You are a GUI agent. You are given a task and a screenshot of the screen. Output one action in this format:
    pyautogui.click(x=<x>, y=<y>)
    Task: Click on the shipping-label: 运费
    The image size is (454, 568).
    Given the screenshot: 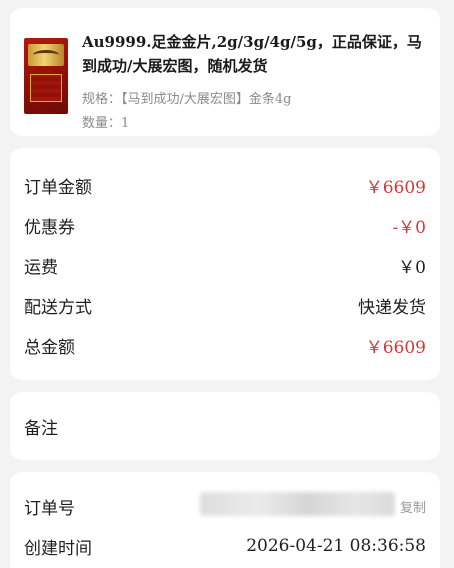 What is the action you would take?
    pyautogui.click(x=41, y=267)
    